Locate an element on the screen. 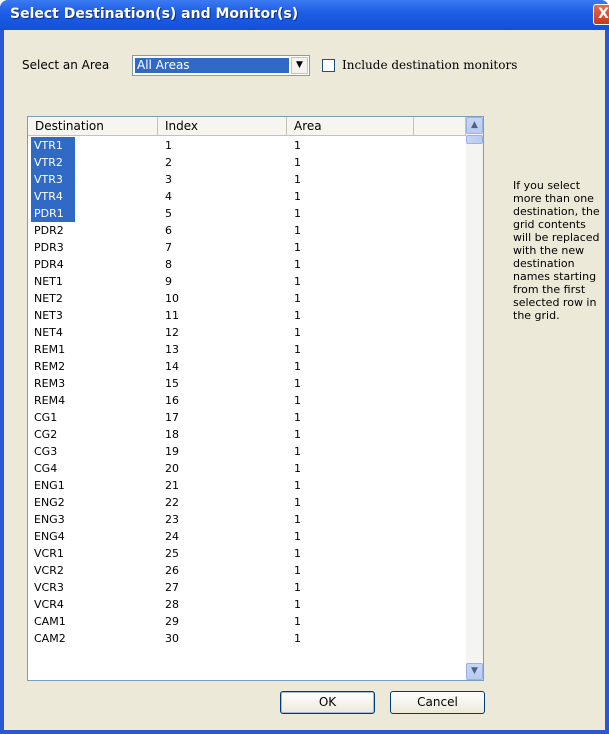 Image resolution: width=609 pixels, height=734 pixels. table-row: CG1 17 1 is located at coordinates (247, 417).